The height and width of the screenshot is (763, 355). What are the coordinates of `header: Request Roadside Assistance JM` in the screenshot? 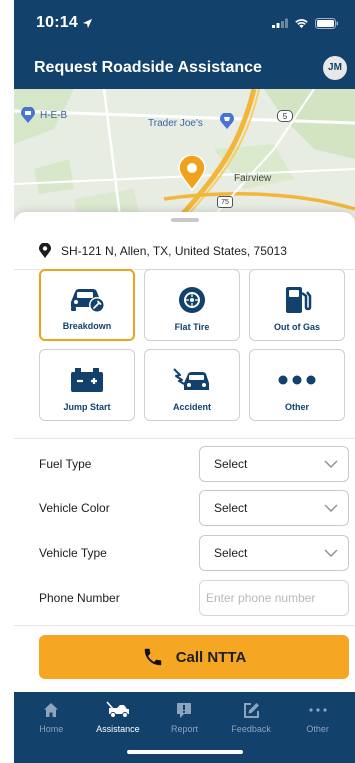 It's located at (184, 67).